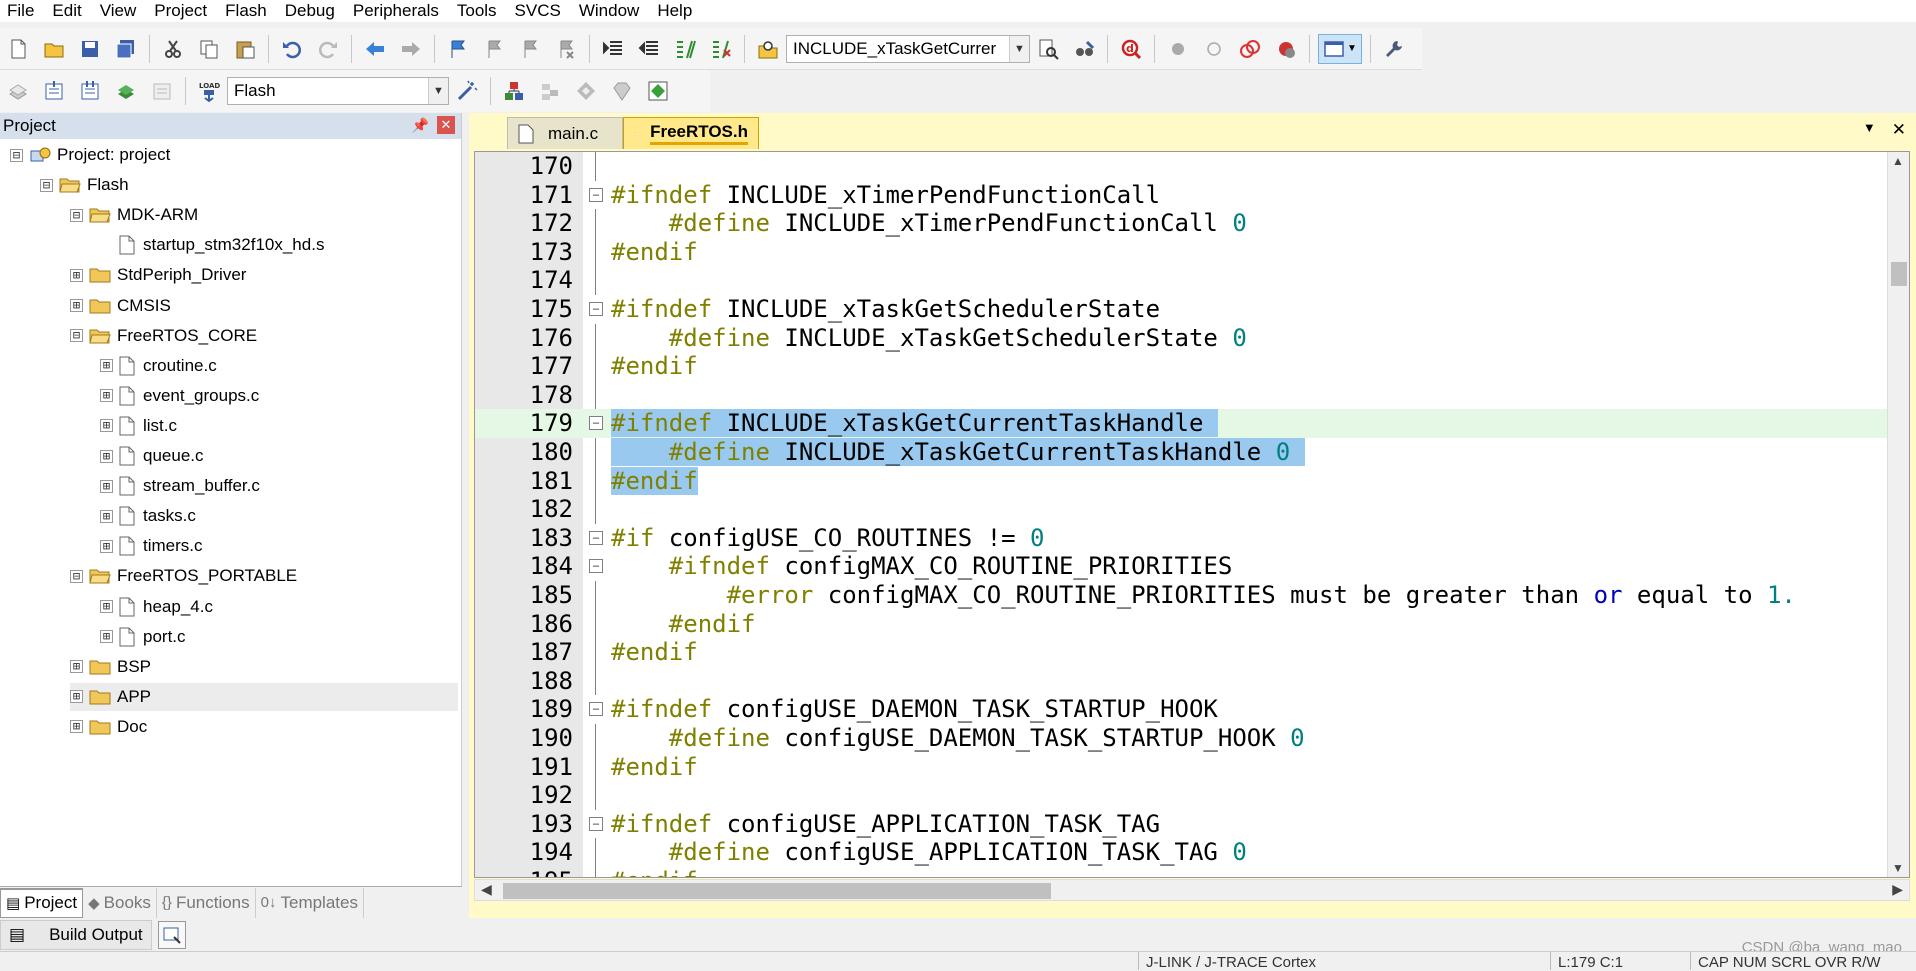 The height and width of the screenshot is (971, 1916). Describe the element at coordinates (613, 49) in the screenshot. I see `indent-button` at that location.